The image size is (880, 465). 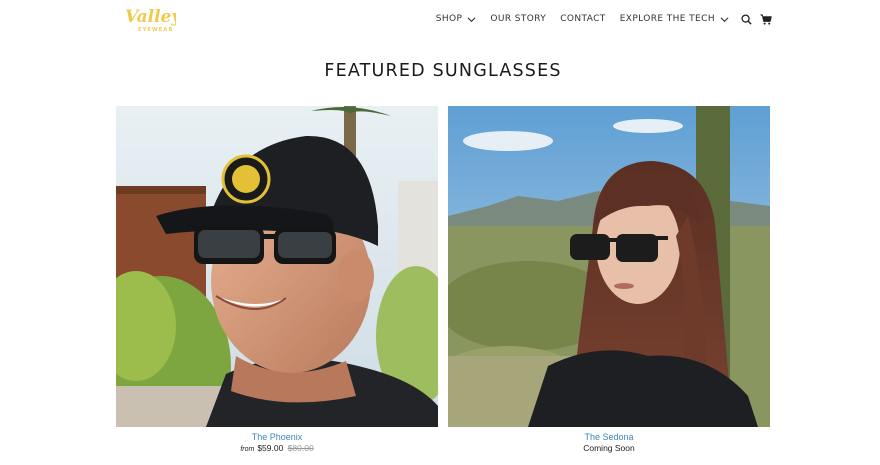 What do you see at coordinates (443, 71) in the screenshot?
I see `section-title: FEATURED SUNGLASSES` at bounding box center [443, 71].